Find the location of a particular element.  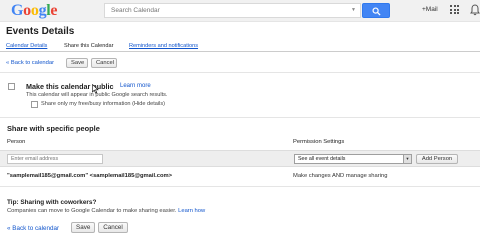

tab-reminders-notifications: Reminders and notifications is located at coordinates (163, 46).